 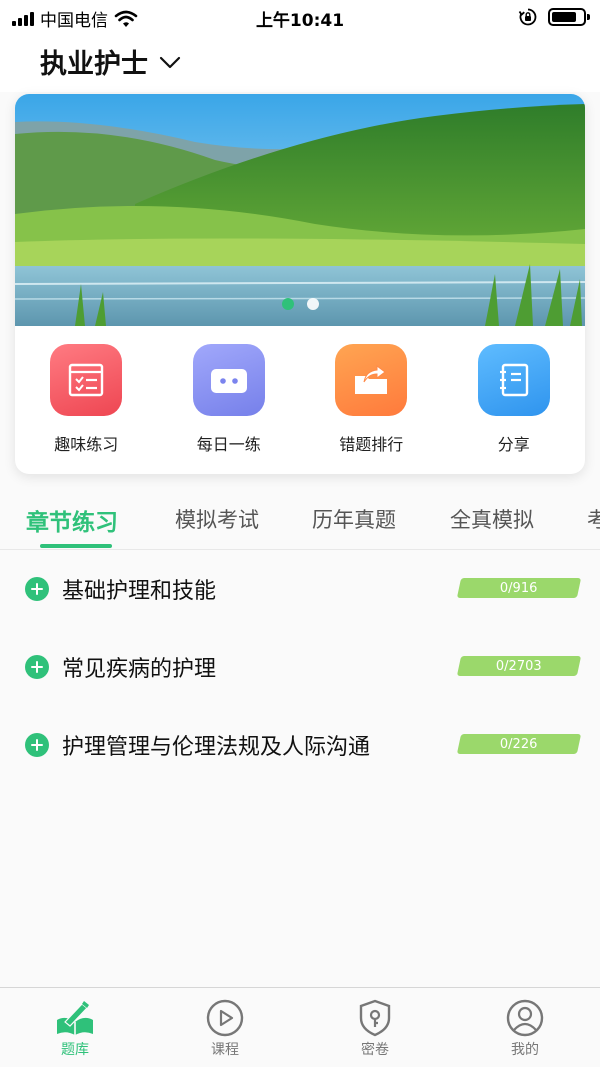 I want to click on shield-key-icon, so click(x=375, y=1018).